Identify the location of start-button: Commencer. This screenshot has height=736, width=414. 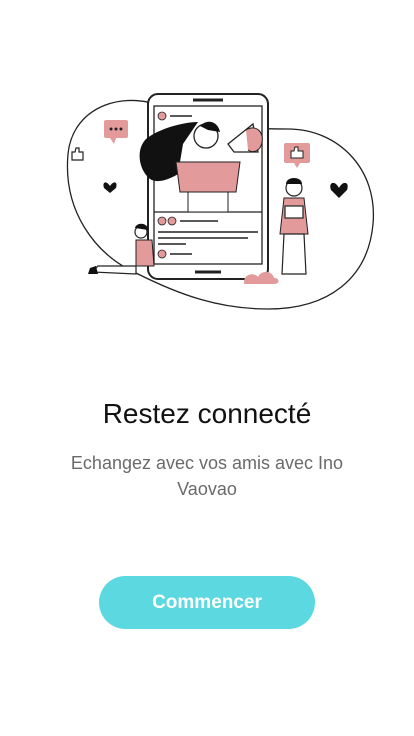
(207, 602).